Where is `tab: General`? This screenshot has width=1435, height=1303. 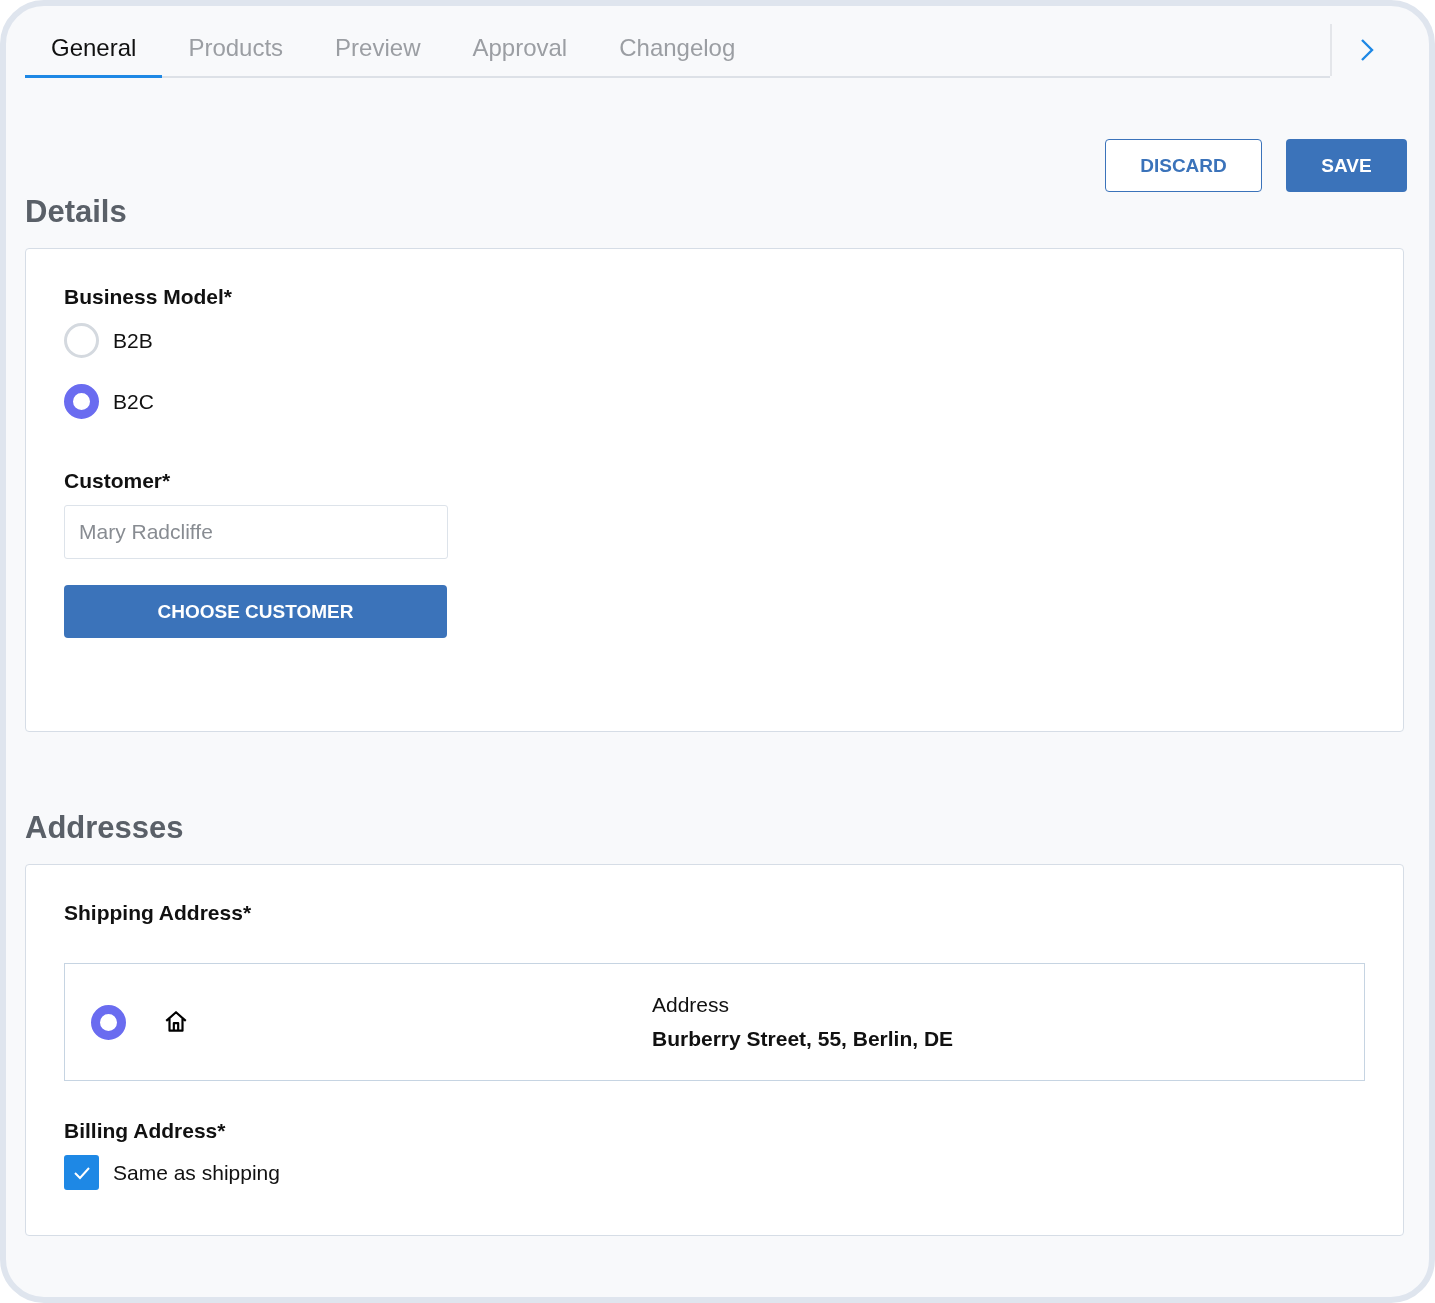 tab: General is located at coordinates (94, 49).